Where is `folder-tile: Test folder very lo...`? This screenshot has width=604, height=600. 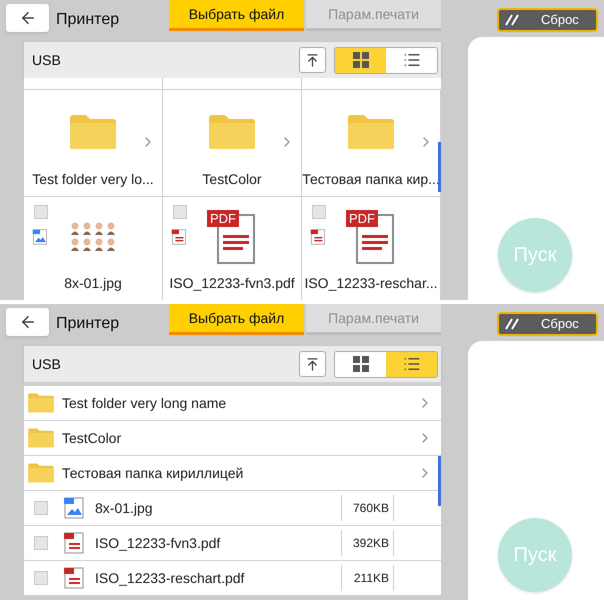
folder-tile: Test folder very lo... is located at coordinates (93, 143).